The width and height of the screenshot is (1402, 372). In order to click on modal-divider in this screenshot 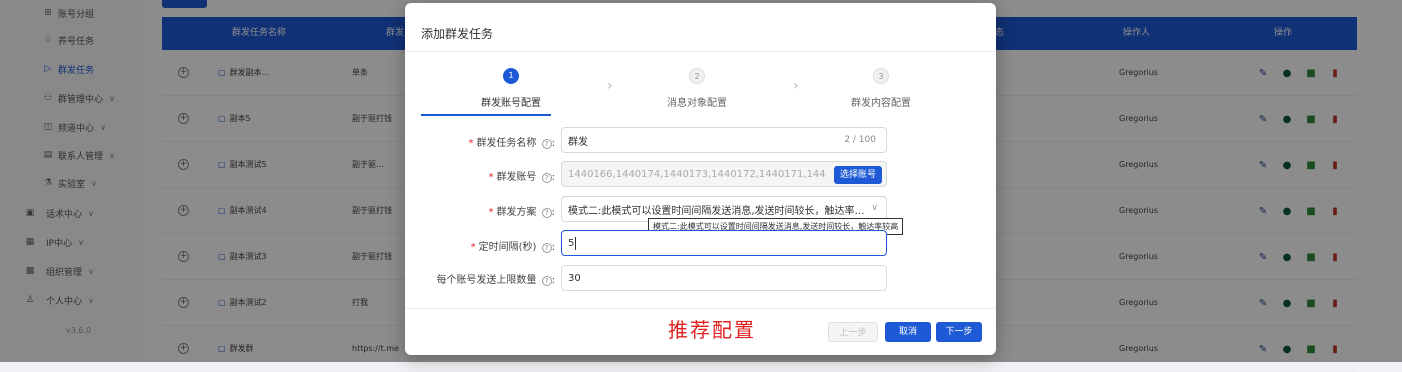, I will do `click(700, 51)`.